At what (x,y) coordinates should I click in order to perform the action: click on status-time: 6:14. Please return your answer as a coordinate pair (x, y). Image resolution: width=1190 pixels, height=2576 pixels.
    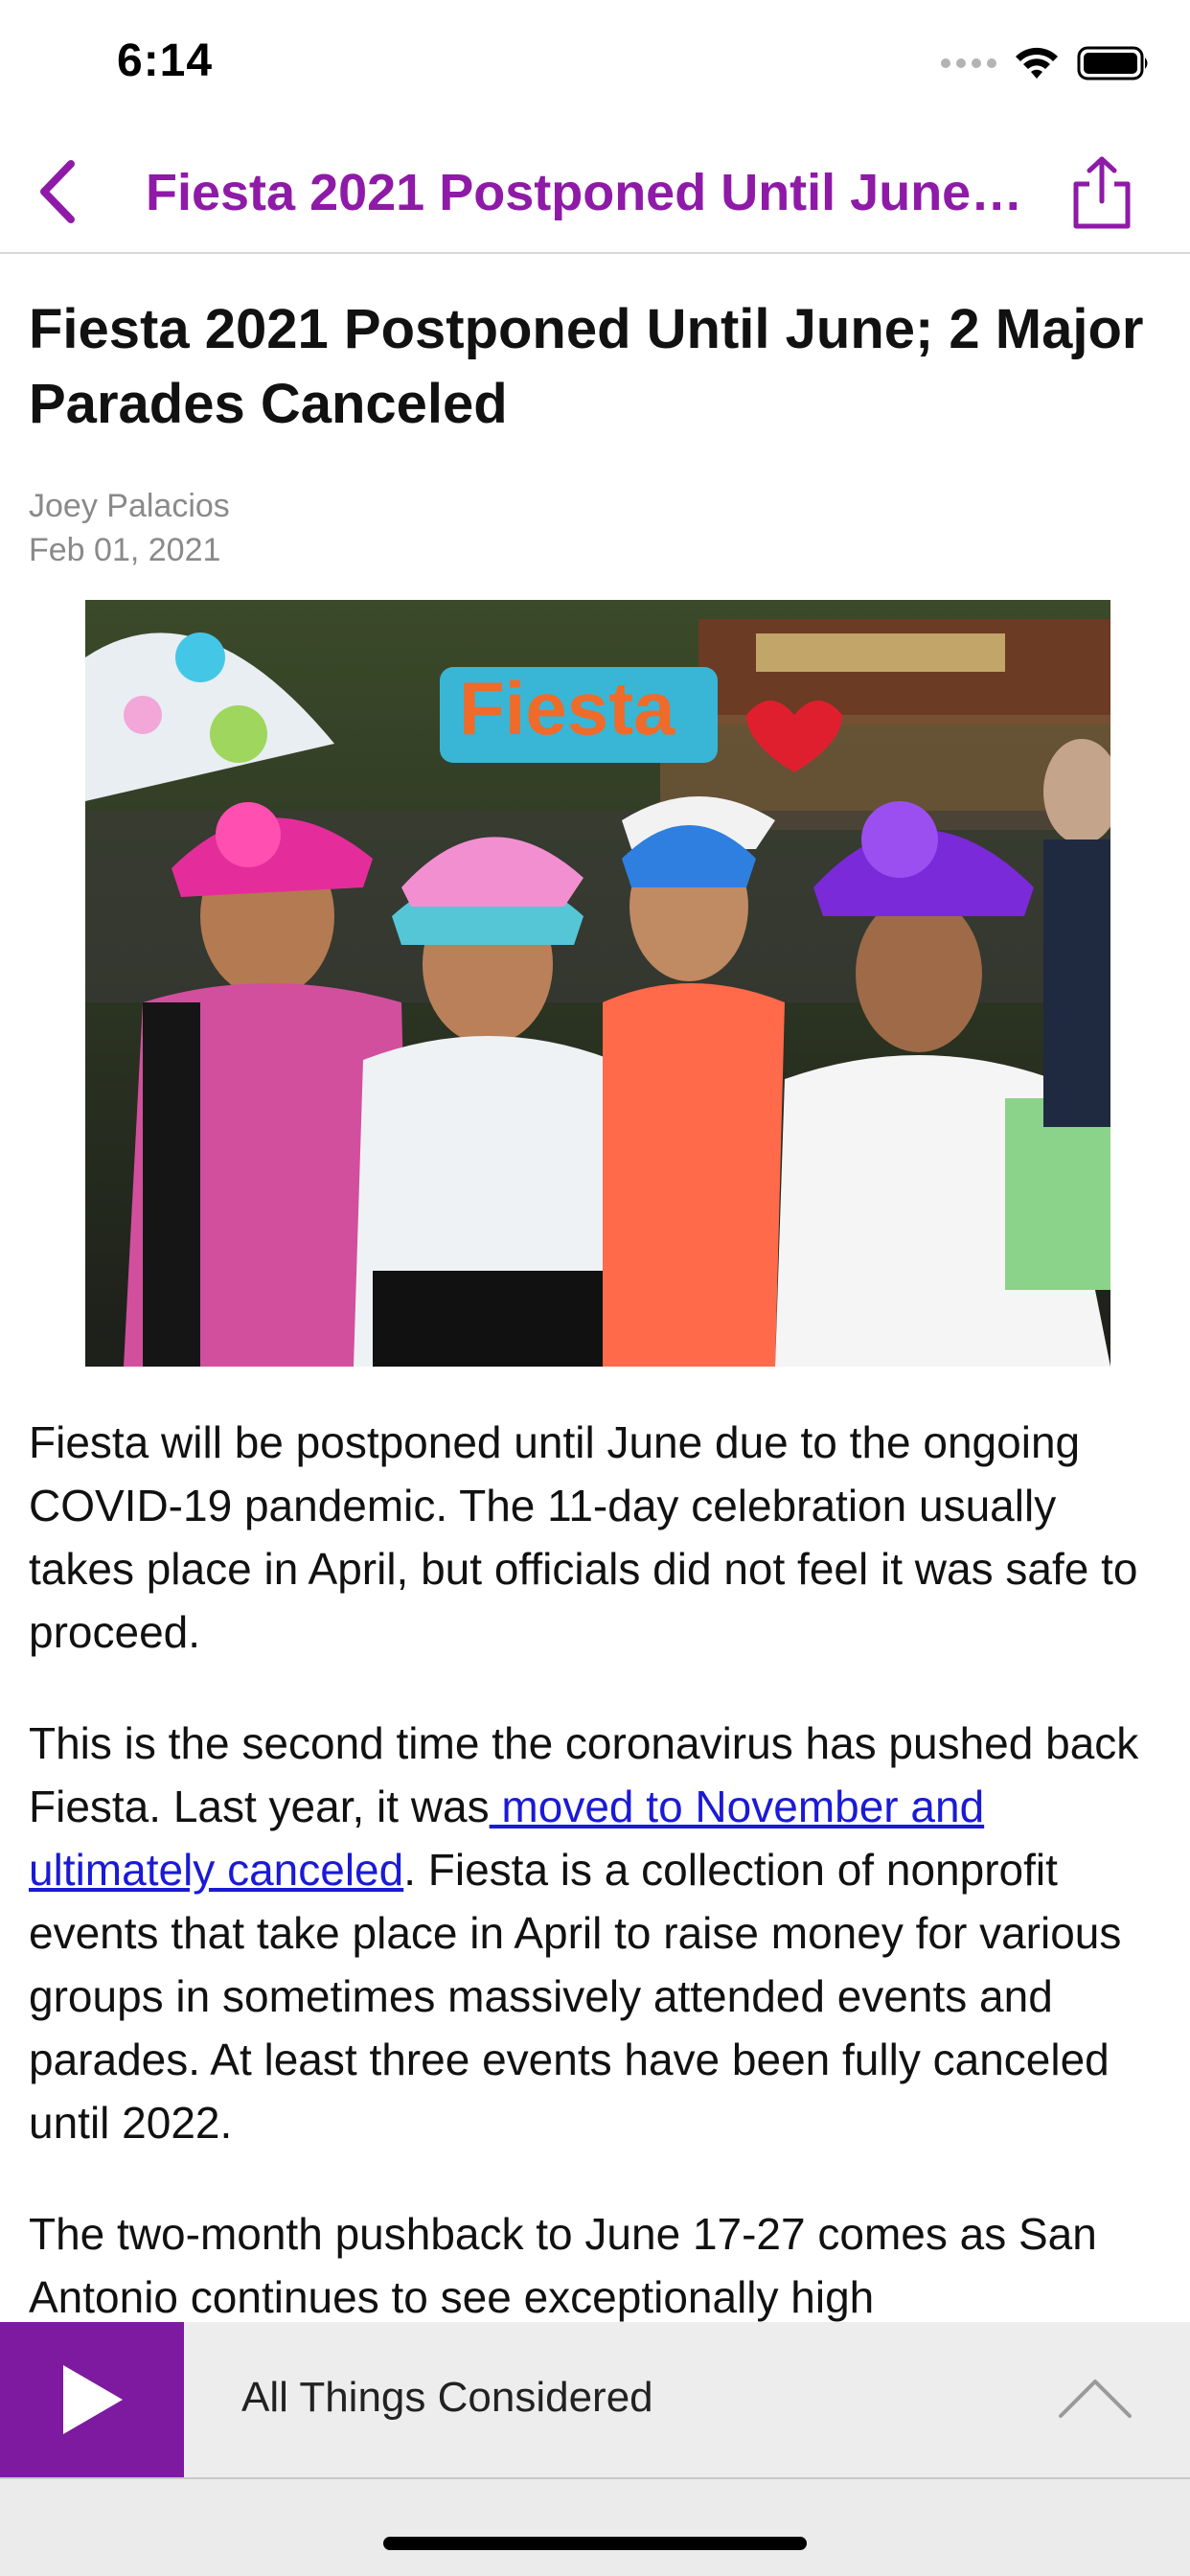
    Looking at the image, I should click on (166, 60).